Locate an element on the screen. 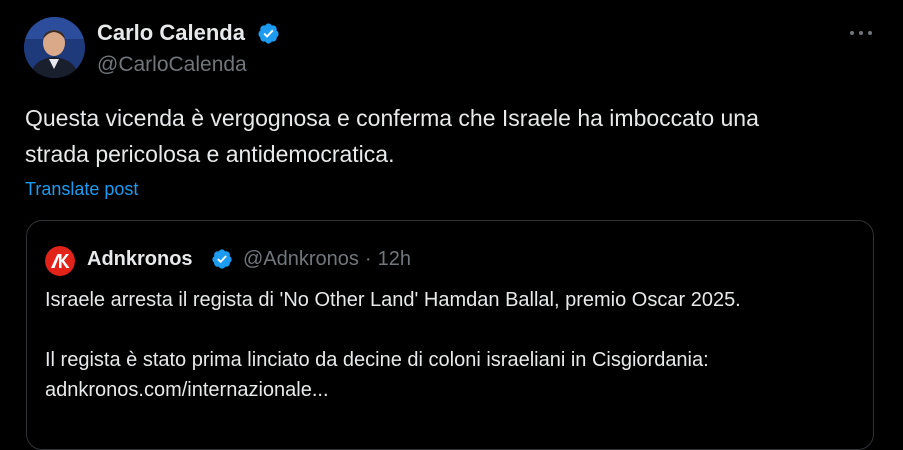 The image size is (903, 450). translate-post-link: Translate post is located at coordinates (81, 189).